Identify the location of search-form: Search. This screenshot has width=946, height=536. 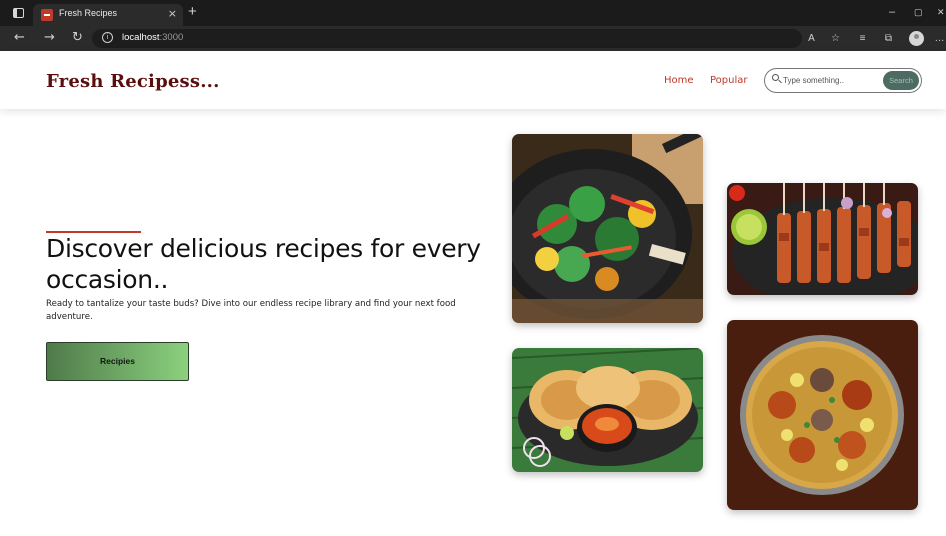
(843, 80).